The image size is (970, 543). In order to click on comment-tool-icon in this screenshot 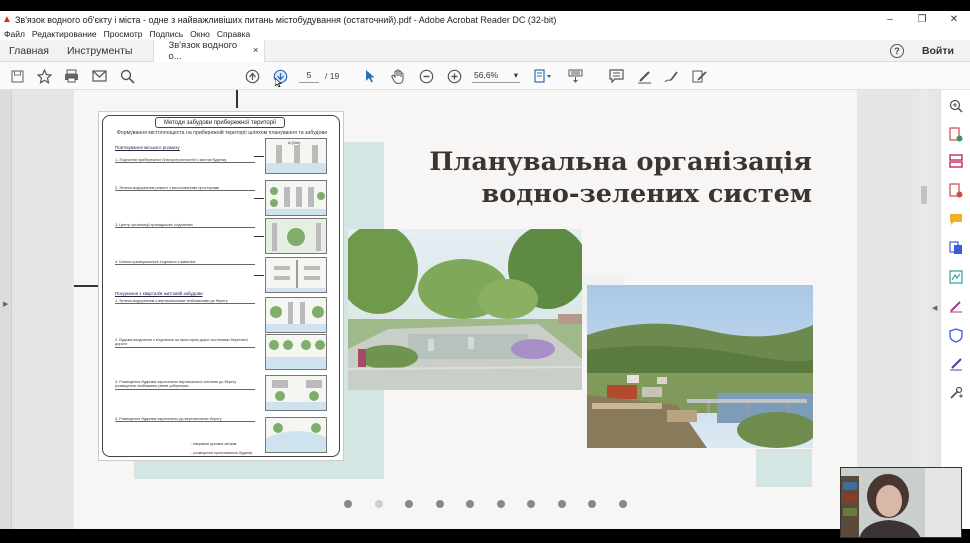, I will do `click(956, 219)`.